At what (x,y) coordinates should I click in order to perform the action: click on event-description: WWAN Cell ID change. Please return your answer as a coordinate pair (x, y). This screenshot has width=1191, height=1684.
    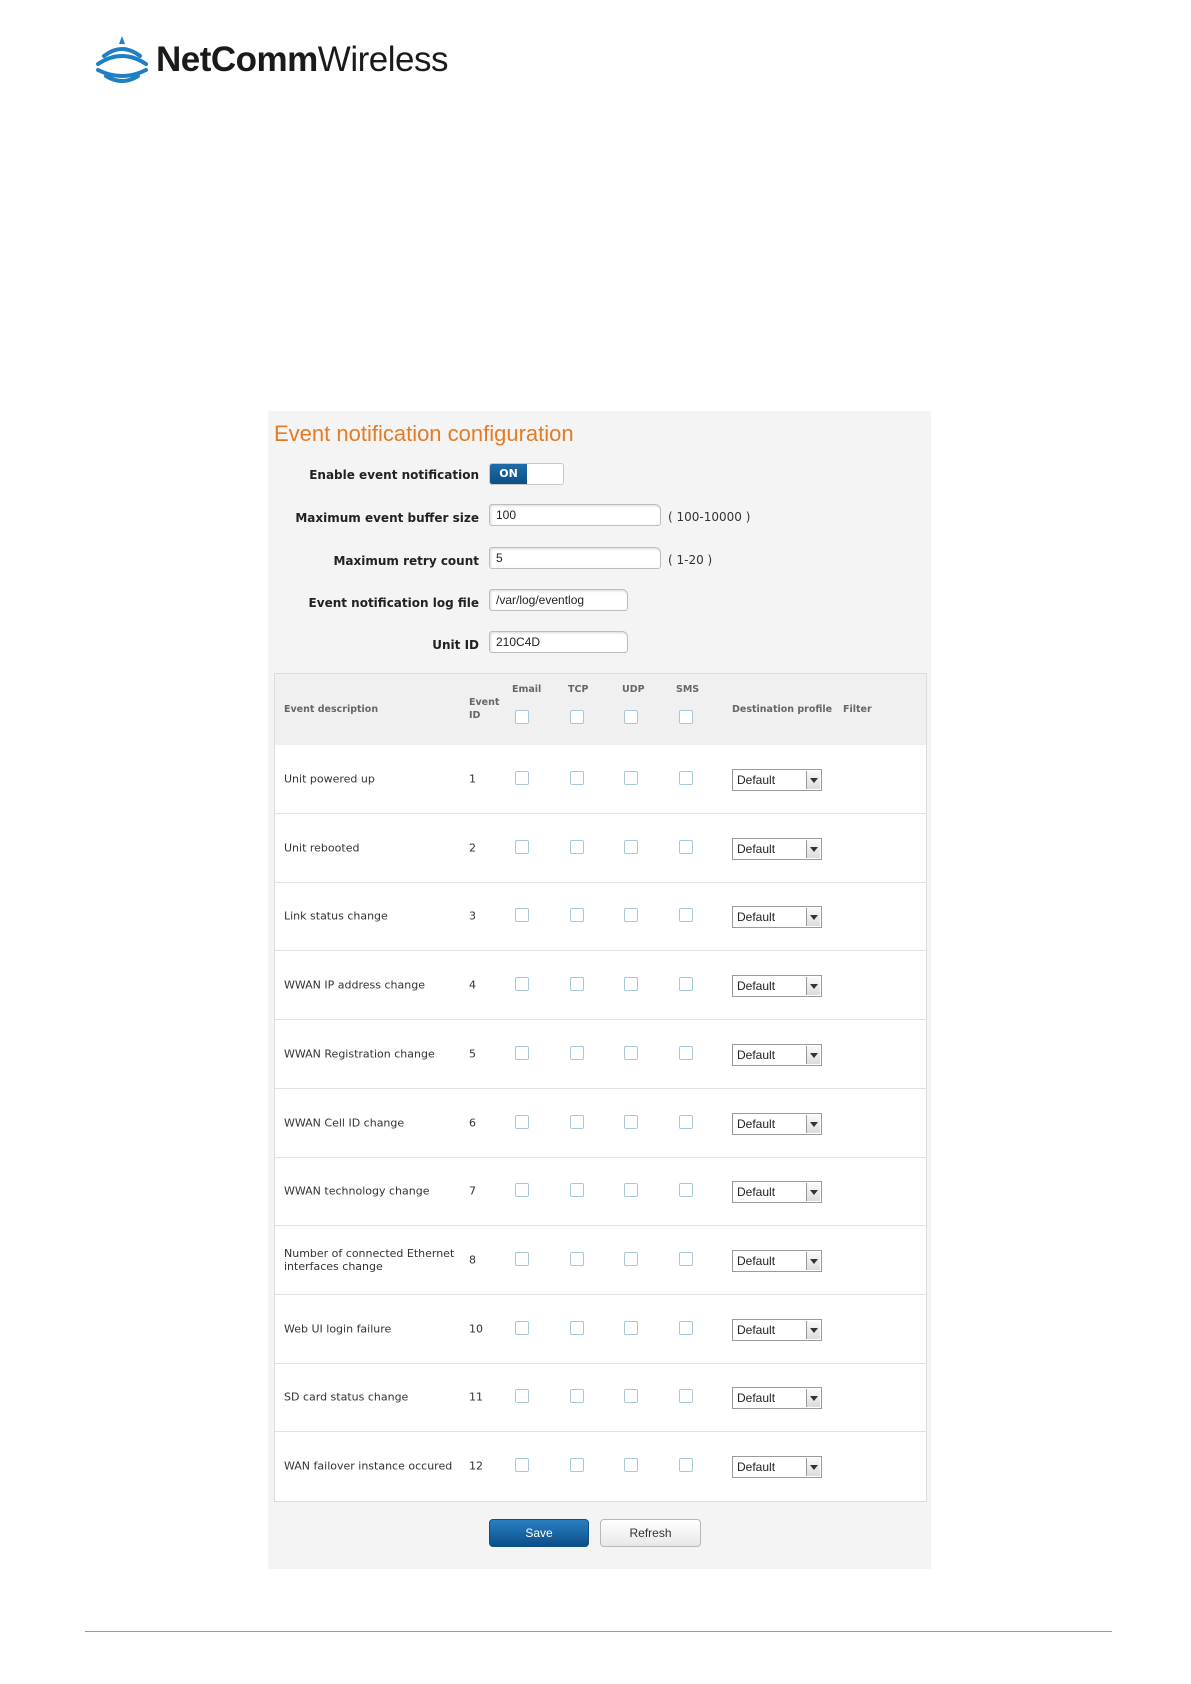
    Looking at the image, I should click on (344, 1122).